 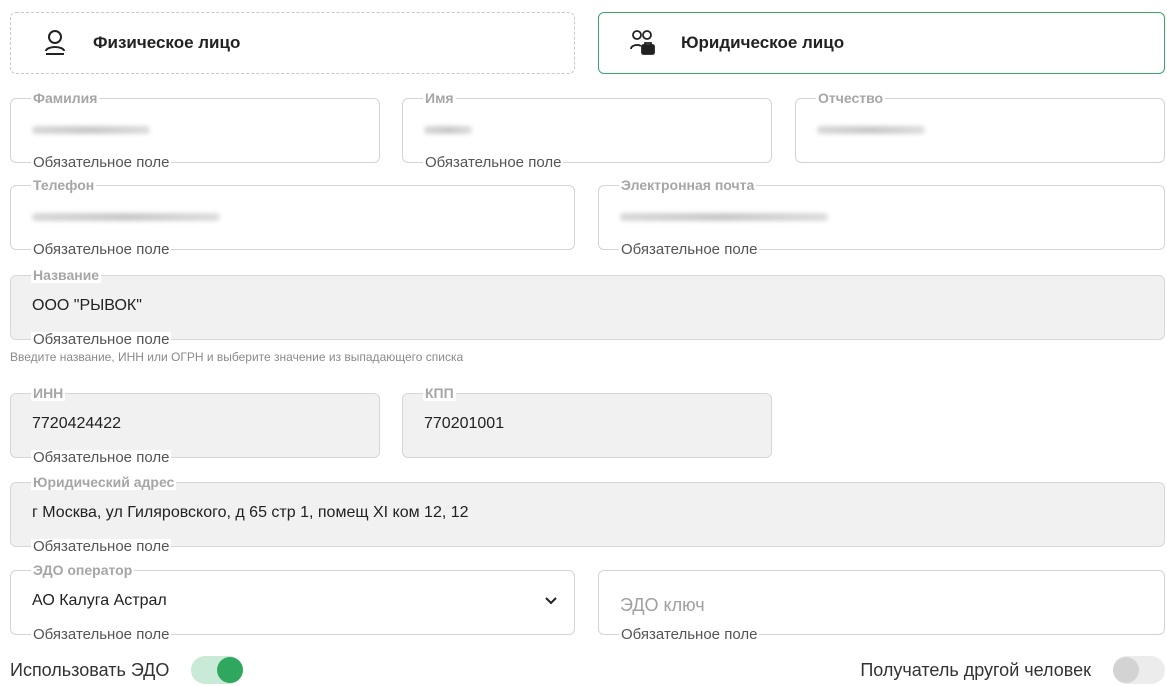 I want to click on phone-required-note: Обязательное поле, so click(x=101, y=249).